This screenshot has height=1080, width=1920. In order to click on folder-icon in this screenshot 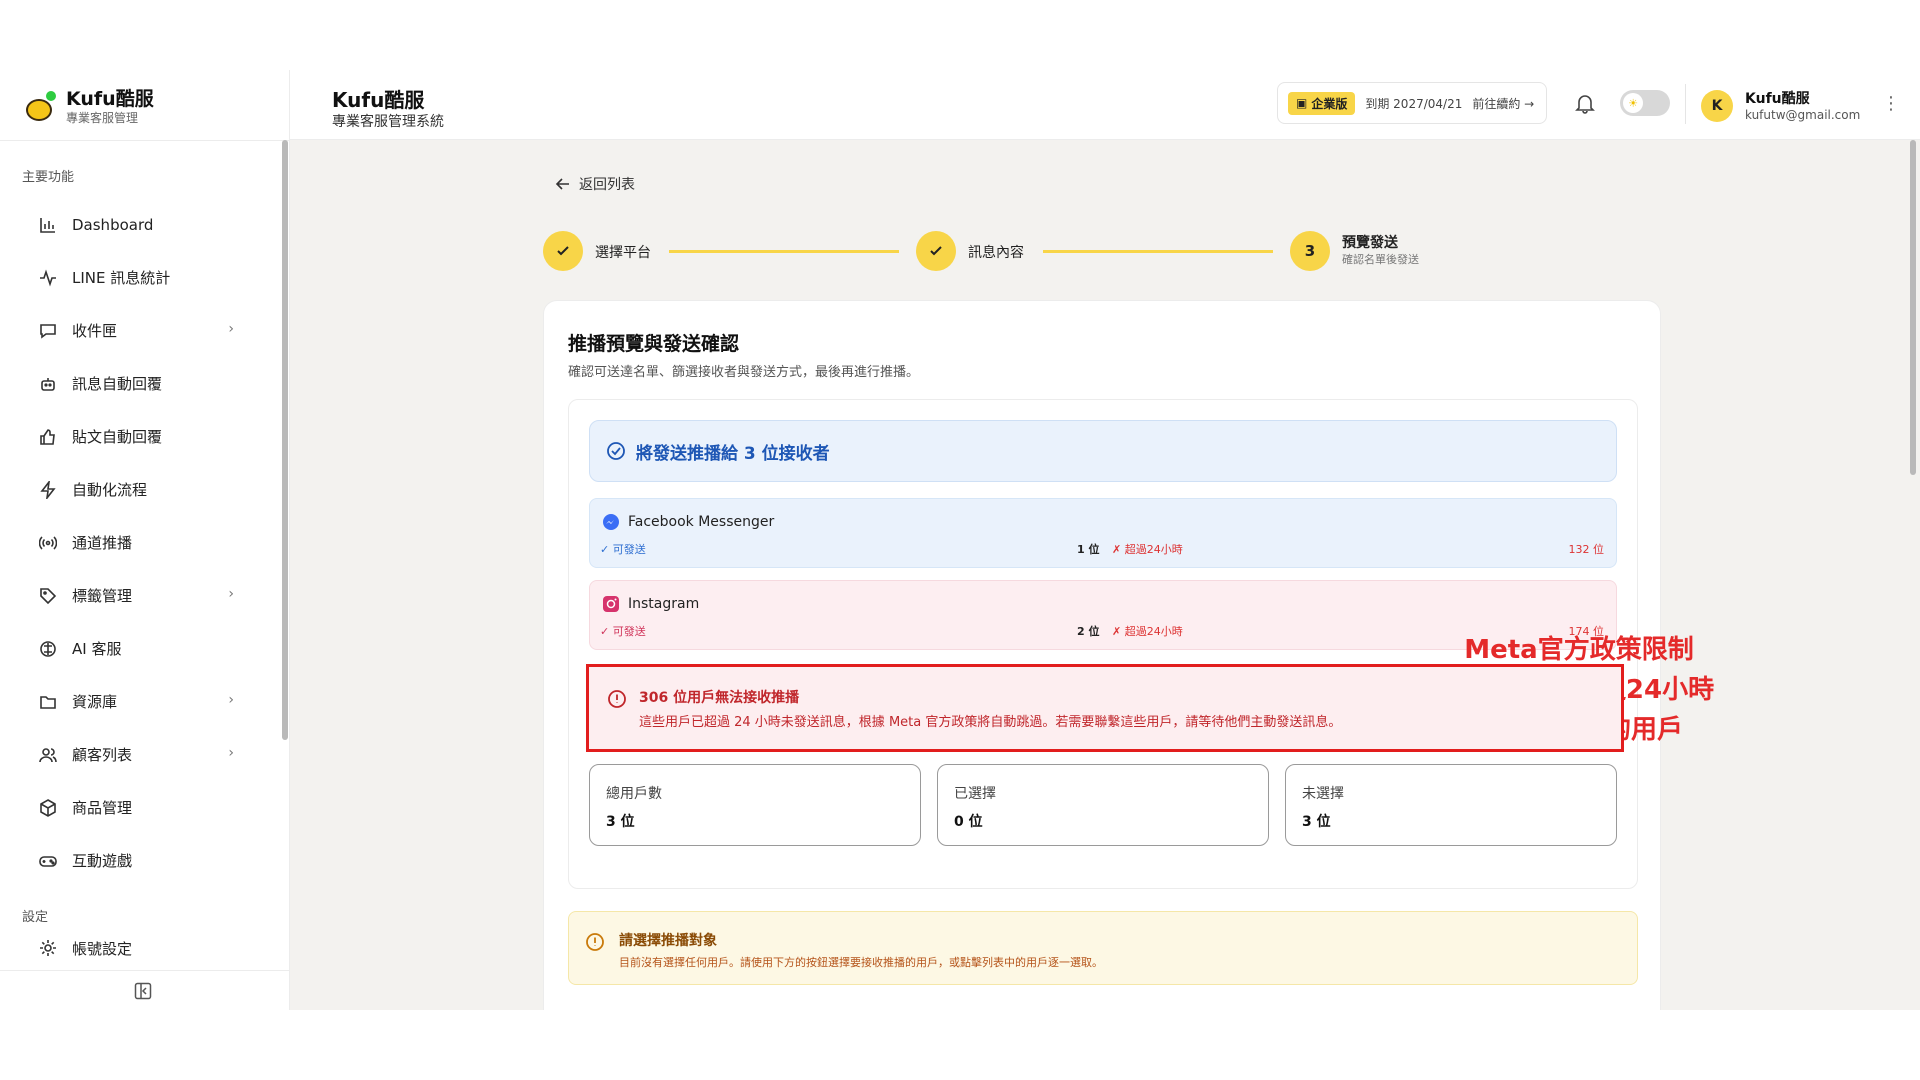, I will do `click(48, 702)`.